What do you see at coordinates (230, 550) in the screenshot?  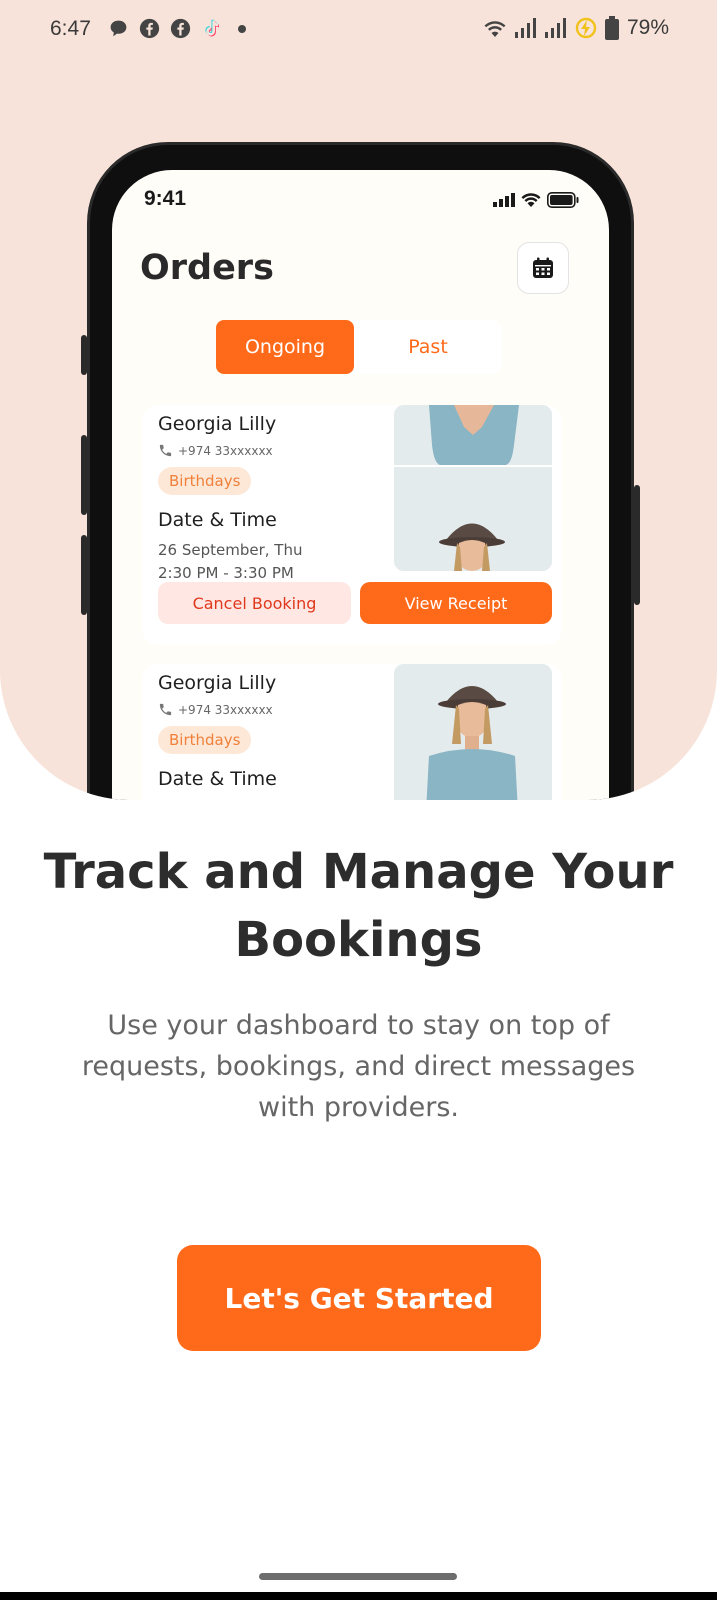 I see `booking-date: 26 September, Thu` at bounding box center [230, 550].